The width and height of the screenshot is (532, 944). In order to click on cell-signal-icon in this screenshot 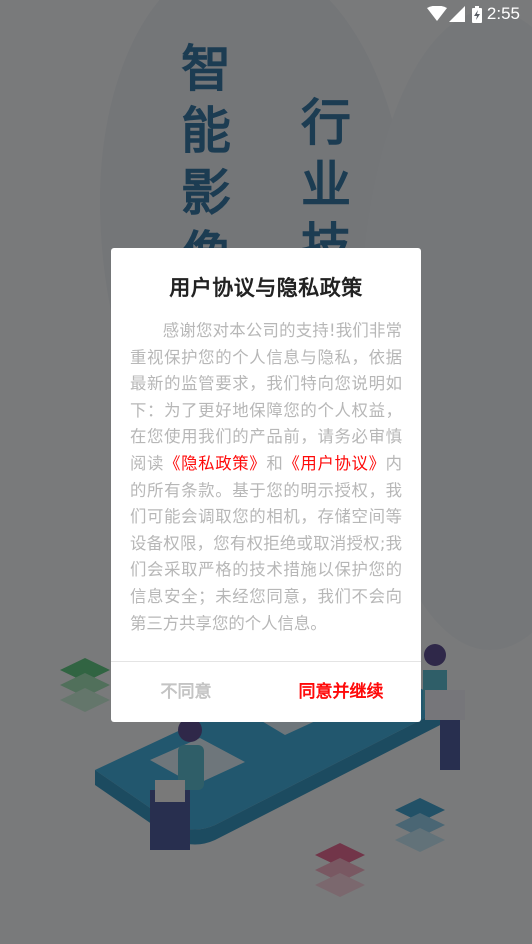, I will do `click(457, 14)`.